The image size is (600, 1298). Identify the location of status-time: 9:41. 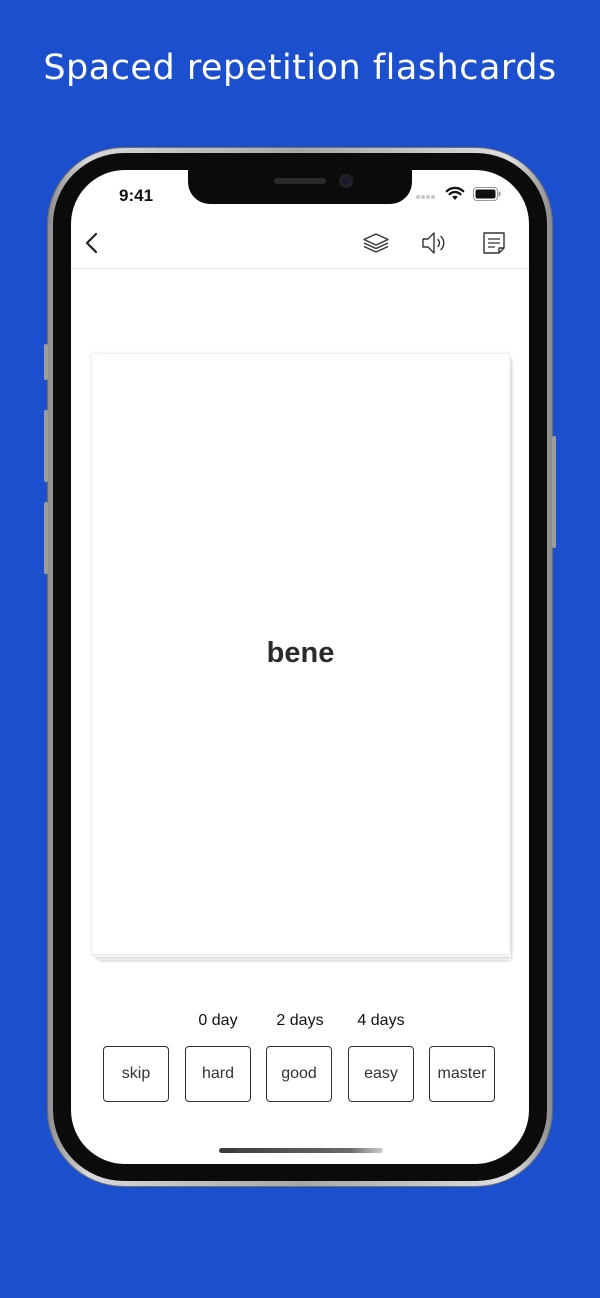
(136, 195).